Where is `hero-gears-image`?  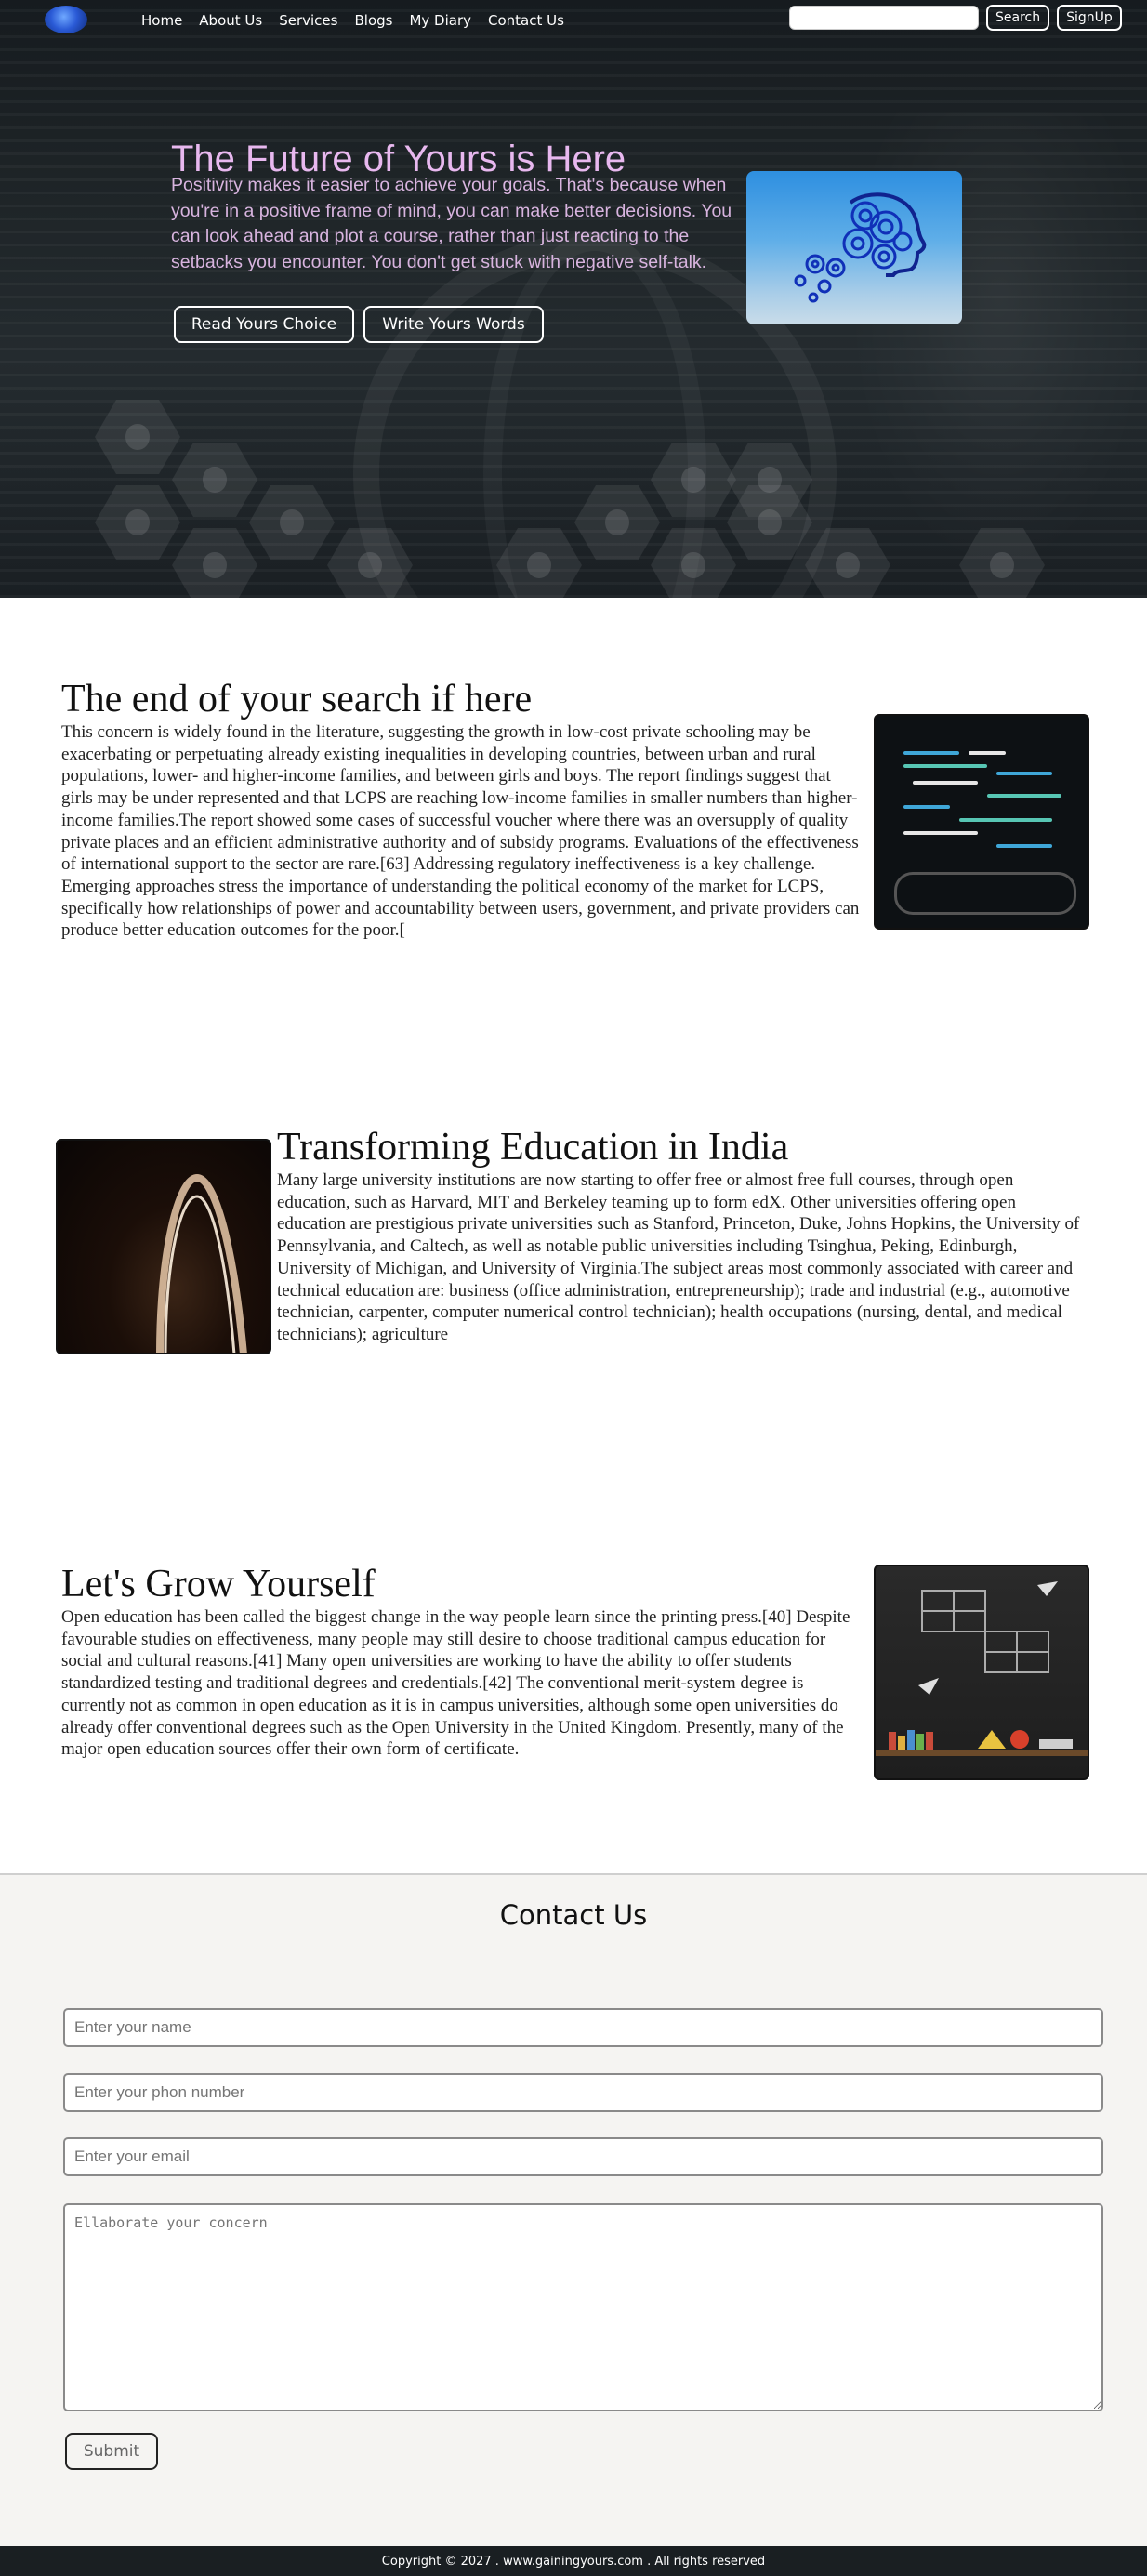 hero-gears-image is located at coordinates (854, 247).